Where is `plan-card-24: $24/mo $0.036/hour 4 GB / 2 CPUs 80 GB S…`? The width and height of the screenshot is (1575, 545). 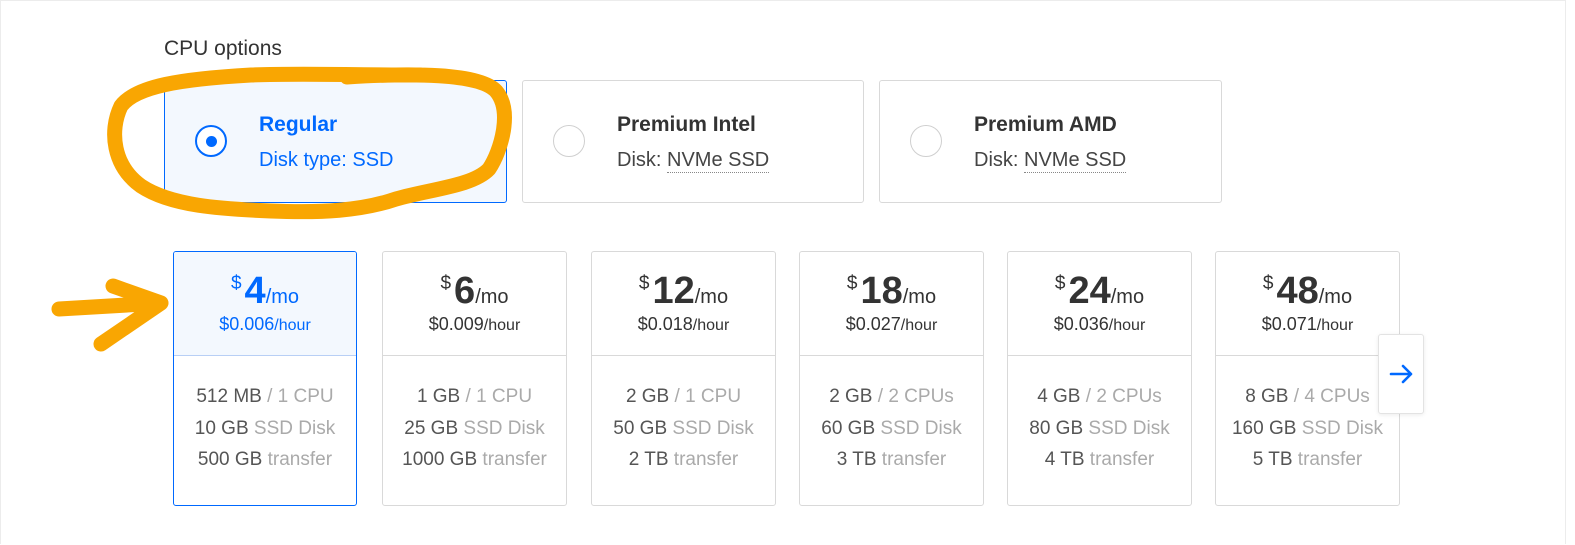 plan-card-24: $24/mo $0.036/hour 4 GB / 2 CPUs 80 GB S… is located at coordinates (1099, 378).